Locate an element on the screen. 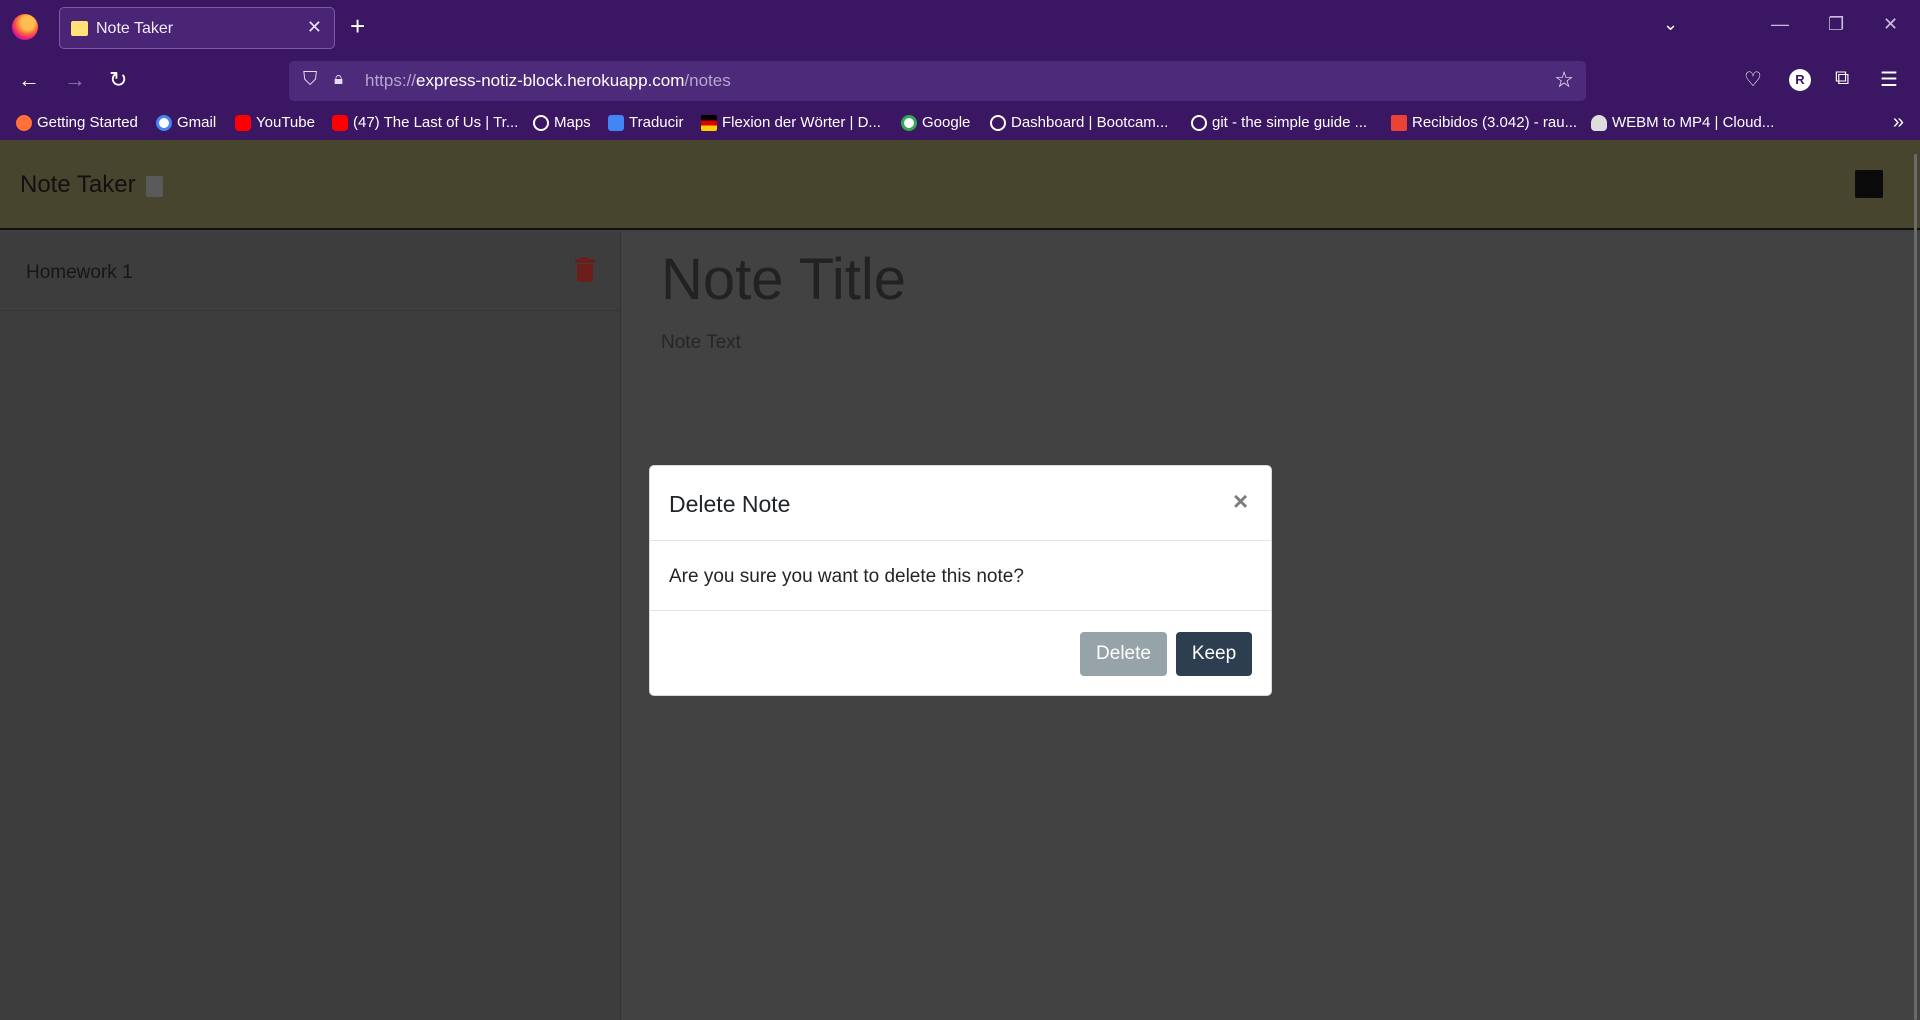 The width and height of the screenshot is (1920, 1020). translate-icon is located at coordinates (616, 122).